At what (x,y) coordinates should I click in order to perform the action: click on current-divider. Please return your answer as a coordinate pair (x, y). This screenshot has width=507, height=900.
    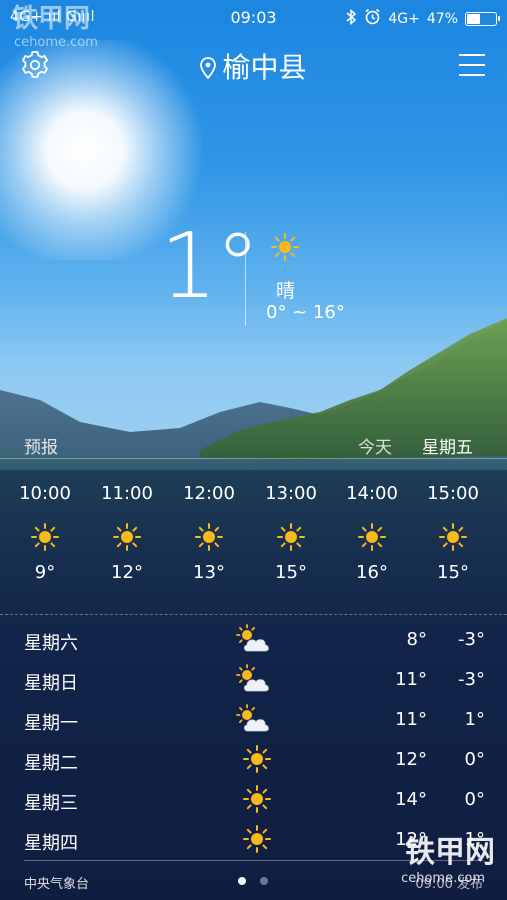
    Looking at the image, I should click on (245, 279).